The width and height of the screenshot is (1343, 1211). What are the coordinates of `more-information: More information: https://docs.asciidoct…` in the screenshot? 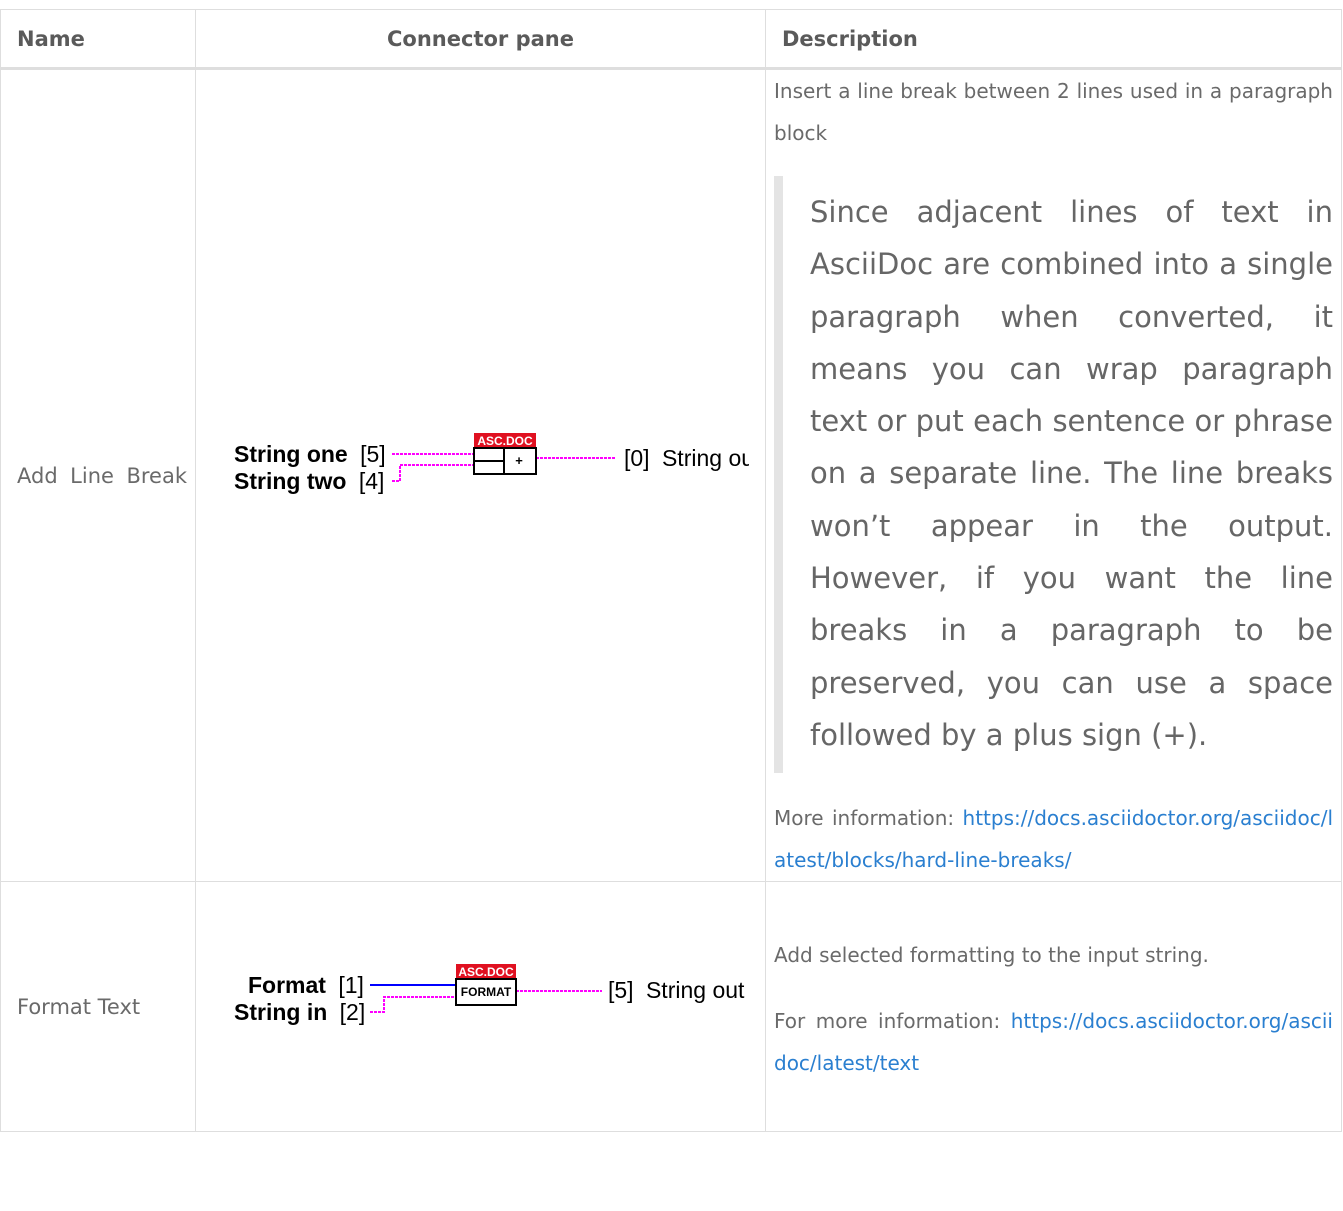 It's located at (1053, 839).